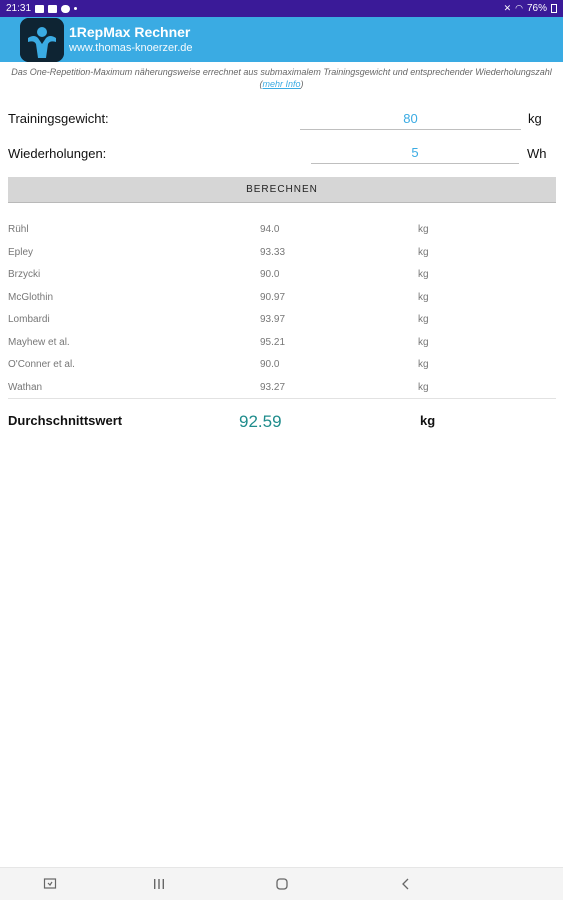 Image resolution: width=563 pixels, height=900 pixels. What do you see at coordinates (428, 420) in the screenshot?
I see `average-unit: kg` at bounding box center [428, 420].